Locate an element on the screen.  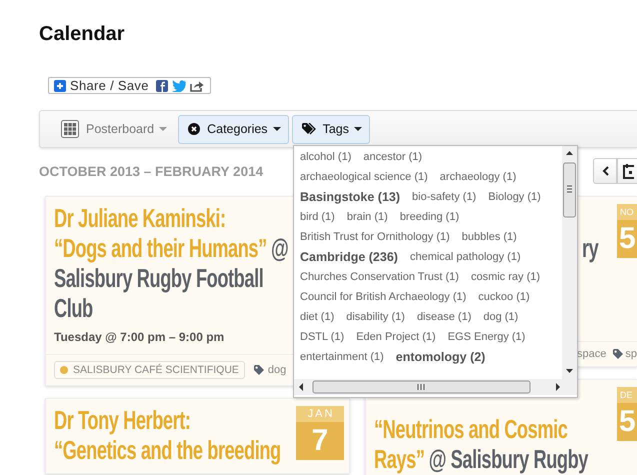
grid-icon is located at coordinates (70, 129).